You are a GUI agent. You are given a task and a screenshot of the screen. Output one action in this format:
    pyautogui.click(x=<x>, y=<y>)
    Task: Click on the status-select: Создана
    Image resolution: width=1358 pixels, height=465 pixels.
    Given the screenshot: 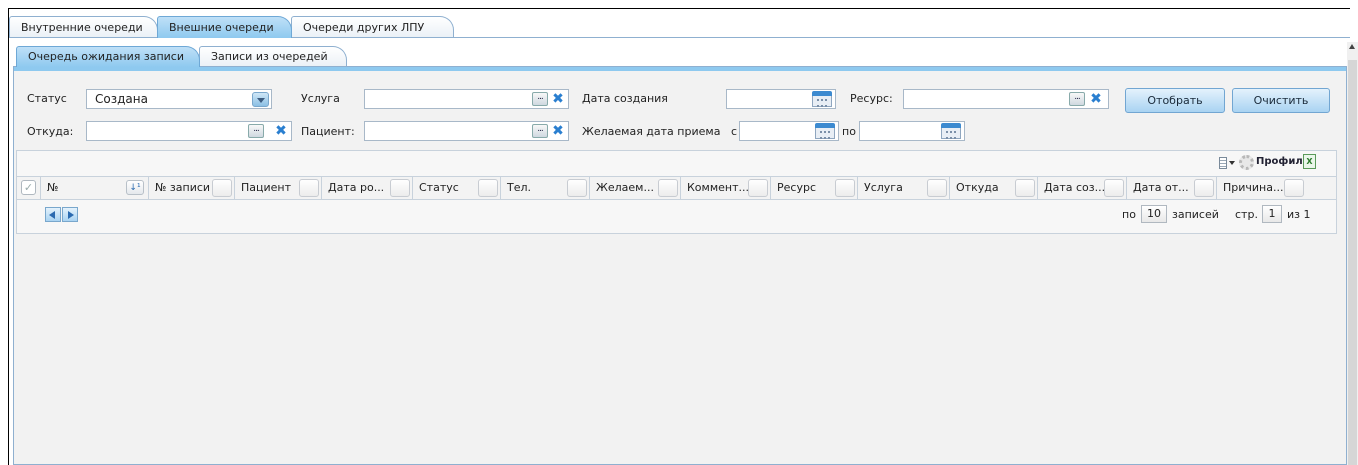 What is the action you would take?
    pyautogui.click(x=179, y=99)
    